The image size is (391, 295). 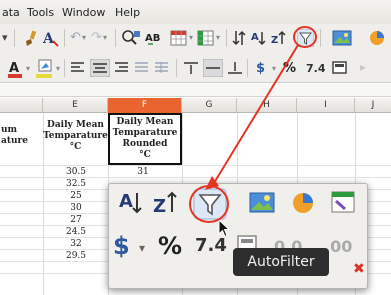 I want to click on number-format-icon, so click(x=340, y=68).